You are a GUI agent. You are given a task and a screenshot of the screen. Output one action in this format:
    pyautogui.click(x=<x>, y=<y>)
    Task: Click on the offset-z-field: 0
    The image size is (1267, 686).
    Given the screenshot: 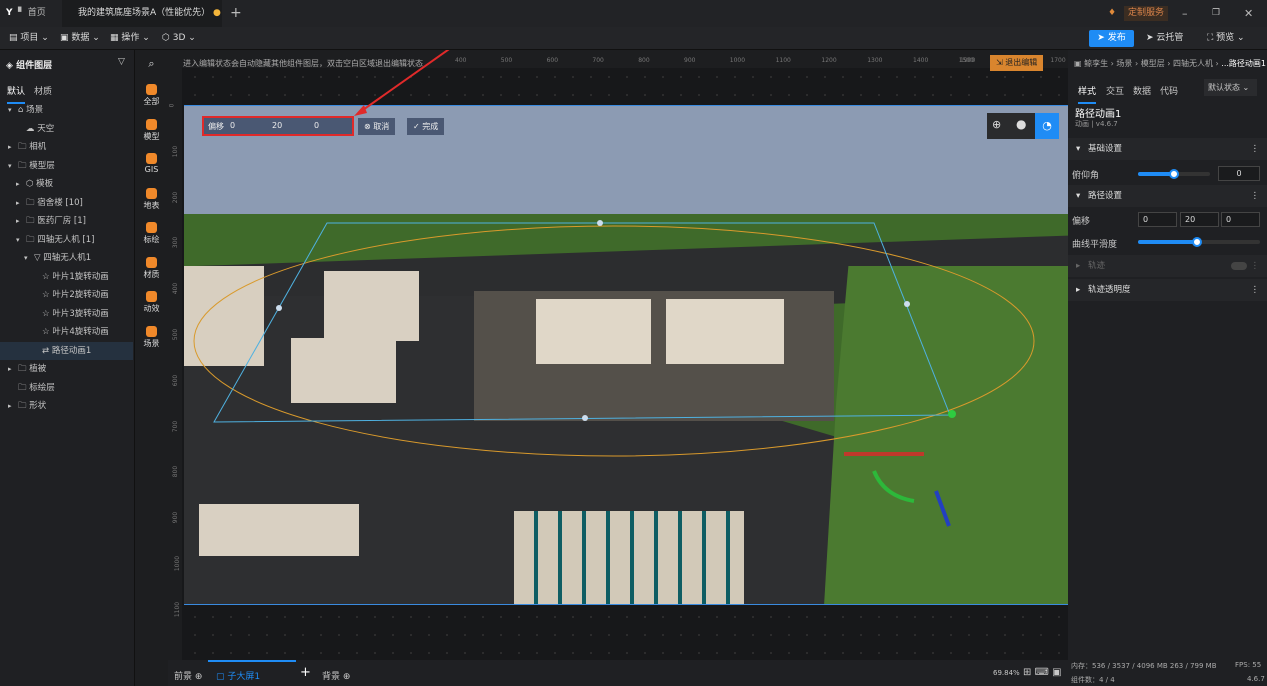 What is the action you would take?
    pyautogui.click(x=1240, y=219)
    